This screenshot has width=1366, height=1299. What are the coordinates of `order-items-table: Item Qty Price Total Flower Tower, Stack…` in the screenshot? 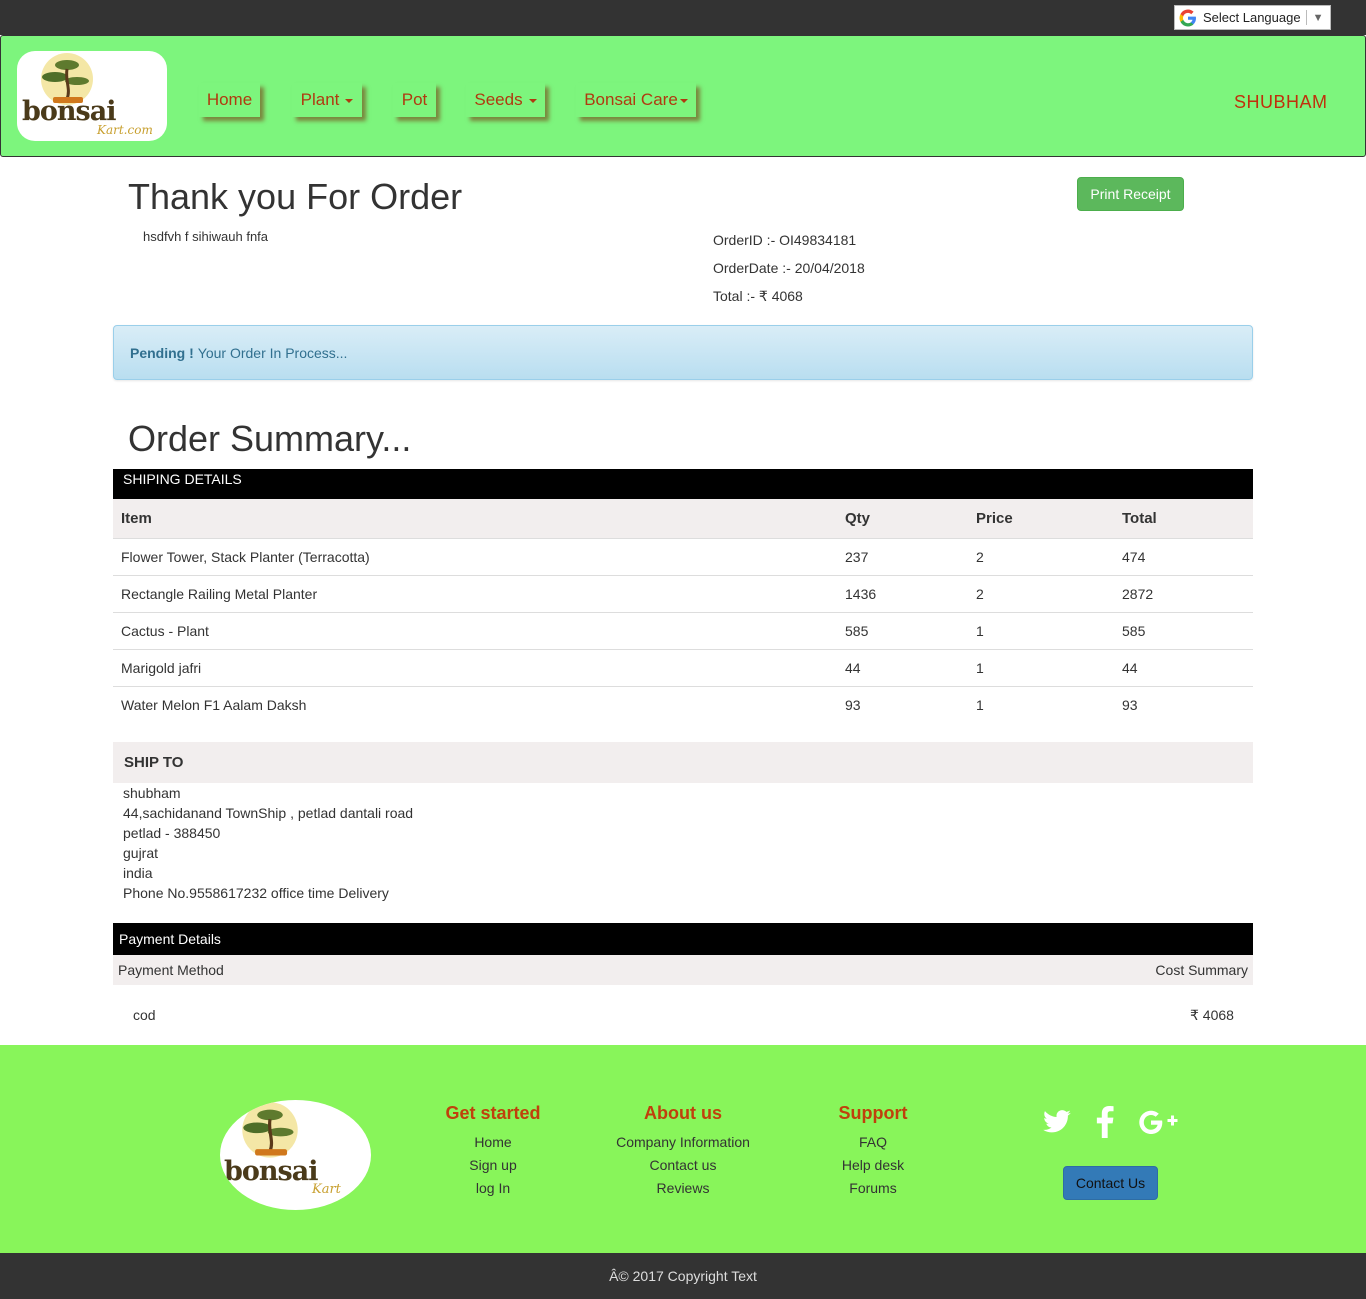 It's located at (683, 611).